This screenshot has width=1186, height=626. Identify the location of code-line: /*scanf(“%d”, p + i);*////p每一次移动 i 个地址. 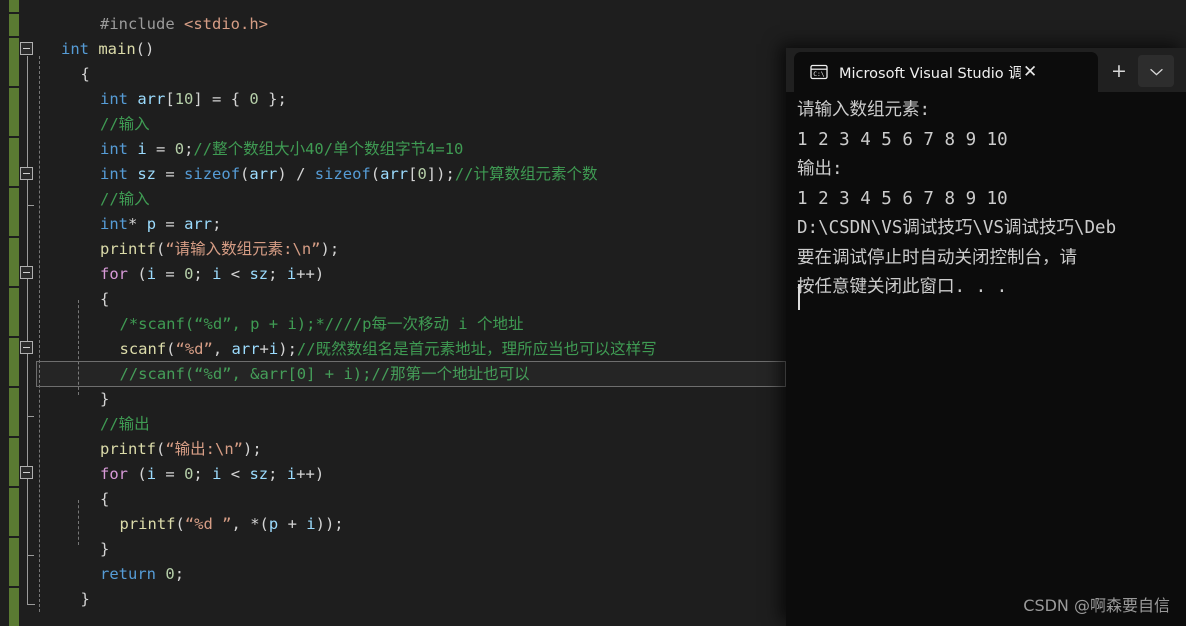
(322, 324).